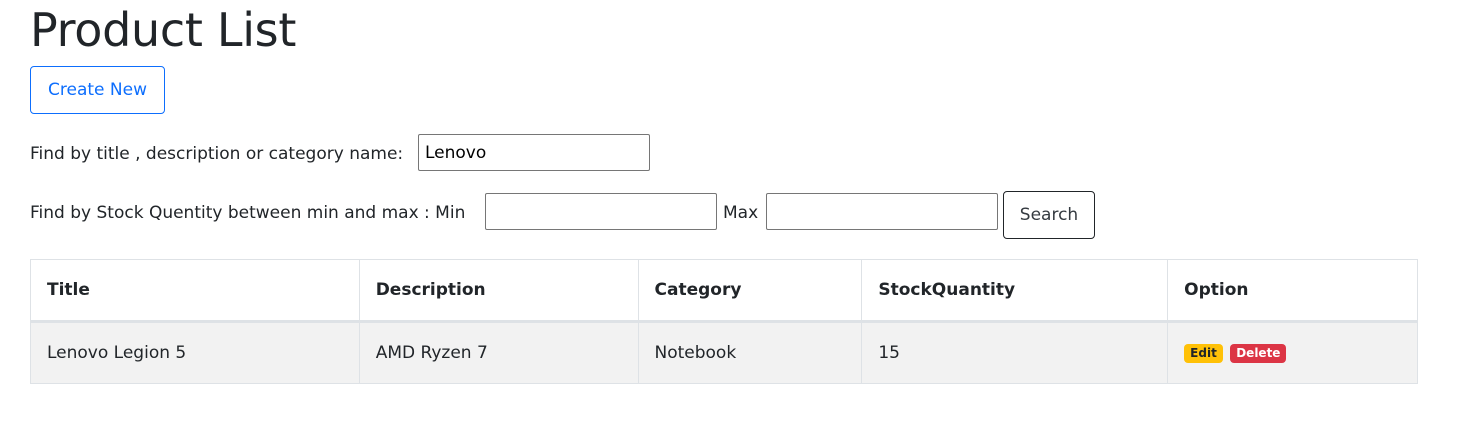  I want to click on delete-button: Delete, so click(1258, 353).